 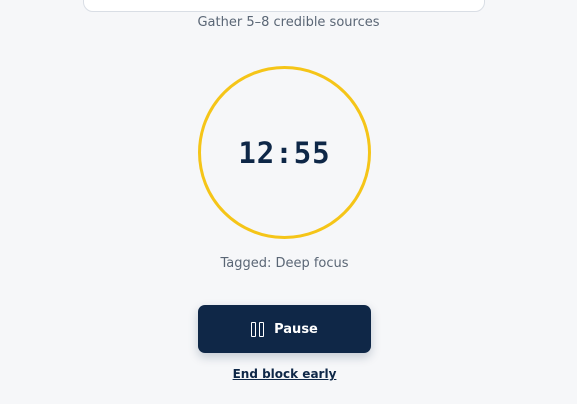 What do you see at coordinates (284, 263) in the screenshot?
I see `session-tag: Tagged: Deep focus` at bounding box center [284, 263].